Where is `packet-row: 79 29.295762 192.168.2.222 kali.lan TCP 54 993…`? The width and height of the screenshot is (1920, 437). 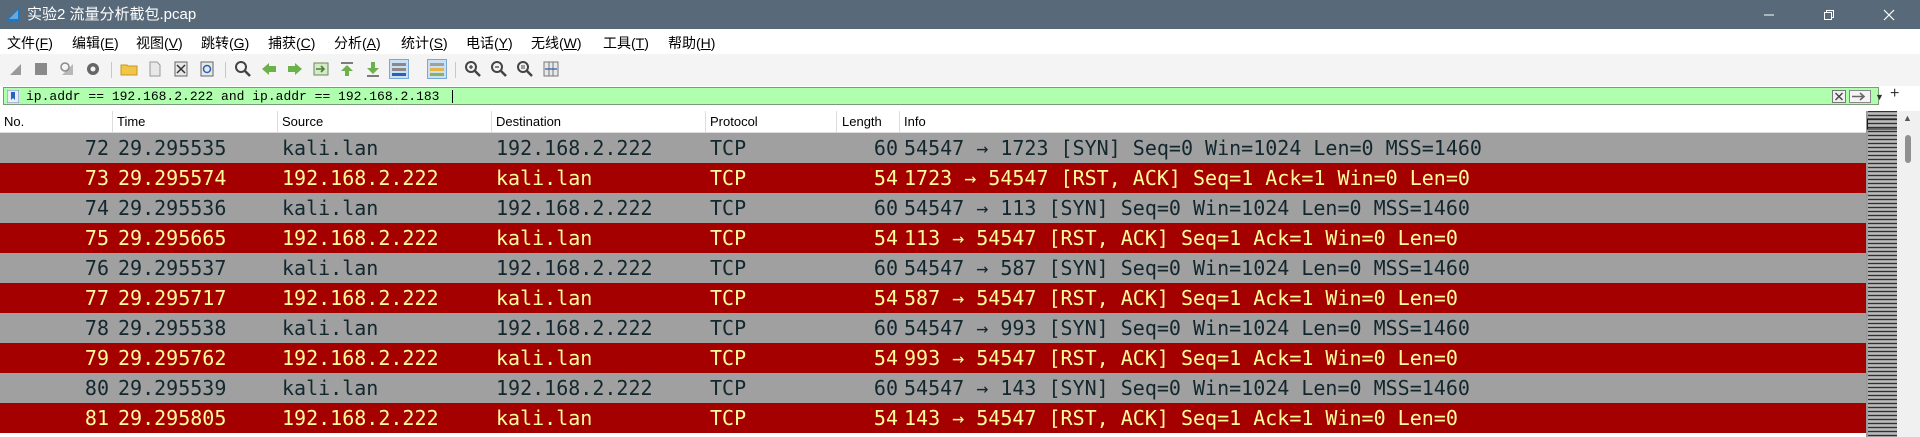
packet-row: 79 29.295762 192.168.2.222 kali.lan TCP 54 993… is located at coordinates (933, 358).